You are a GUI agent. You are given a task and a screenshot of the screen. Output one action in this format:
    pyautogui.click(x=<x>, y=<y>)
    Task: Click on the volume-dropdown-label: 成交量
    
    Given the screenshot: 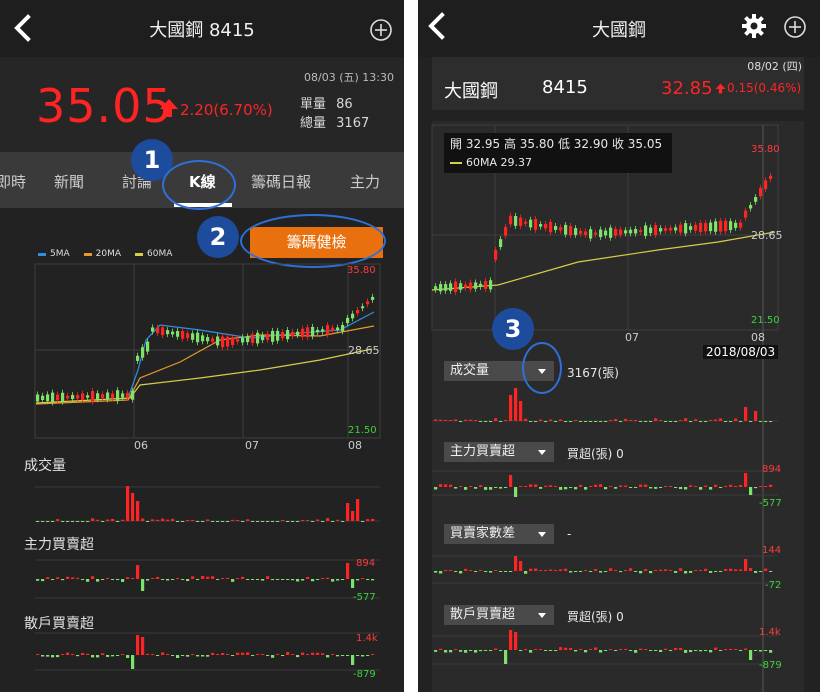 What is the action you would take?
    pyautogui.click(x=470, y=370)
    